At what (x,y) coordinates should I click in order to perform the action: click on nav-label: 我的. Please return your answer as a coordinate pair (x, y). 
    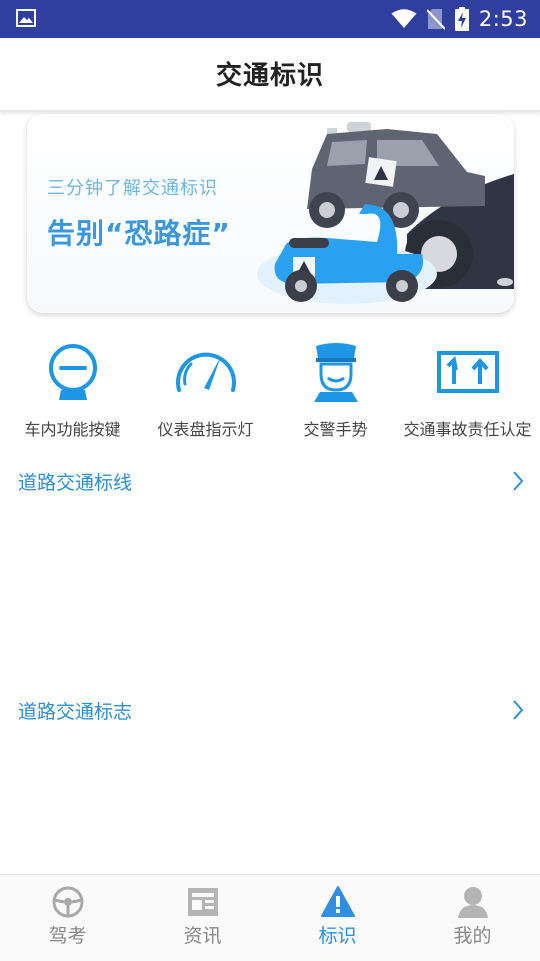
    Looking at the image, I should click on (472, 936).